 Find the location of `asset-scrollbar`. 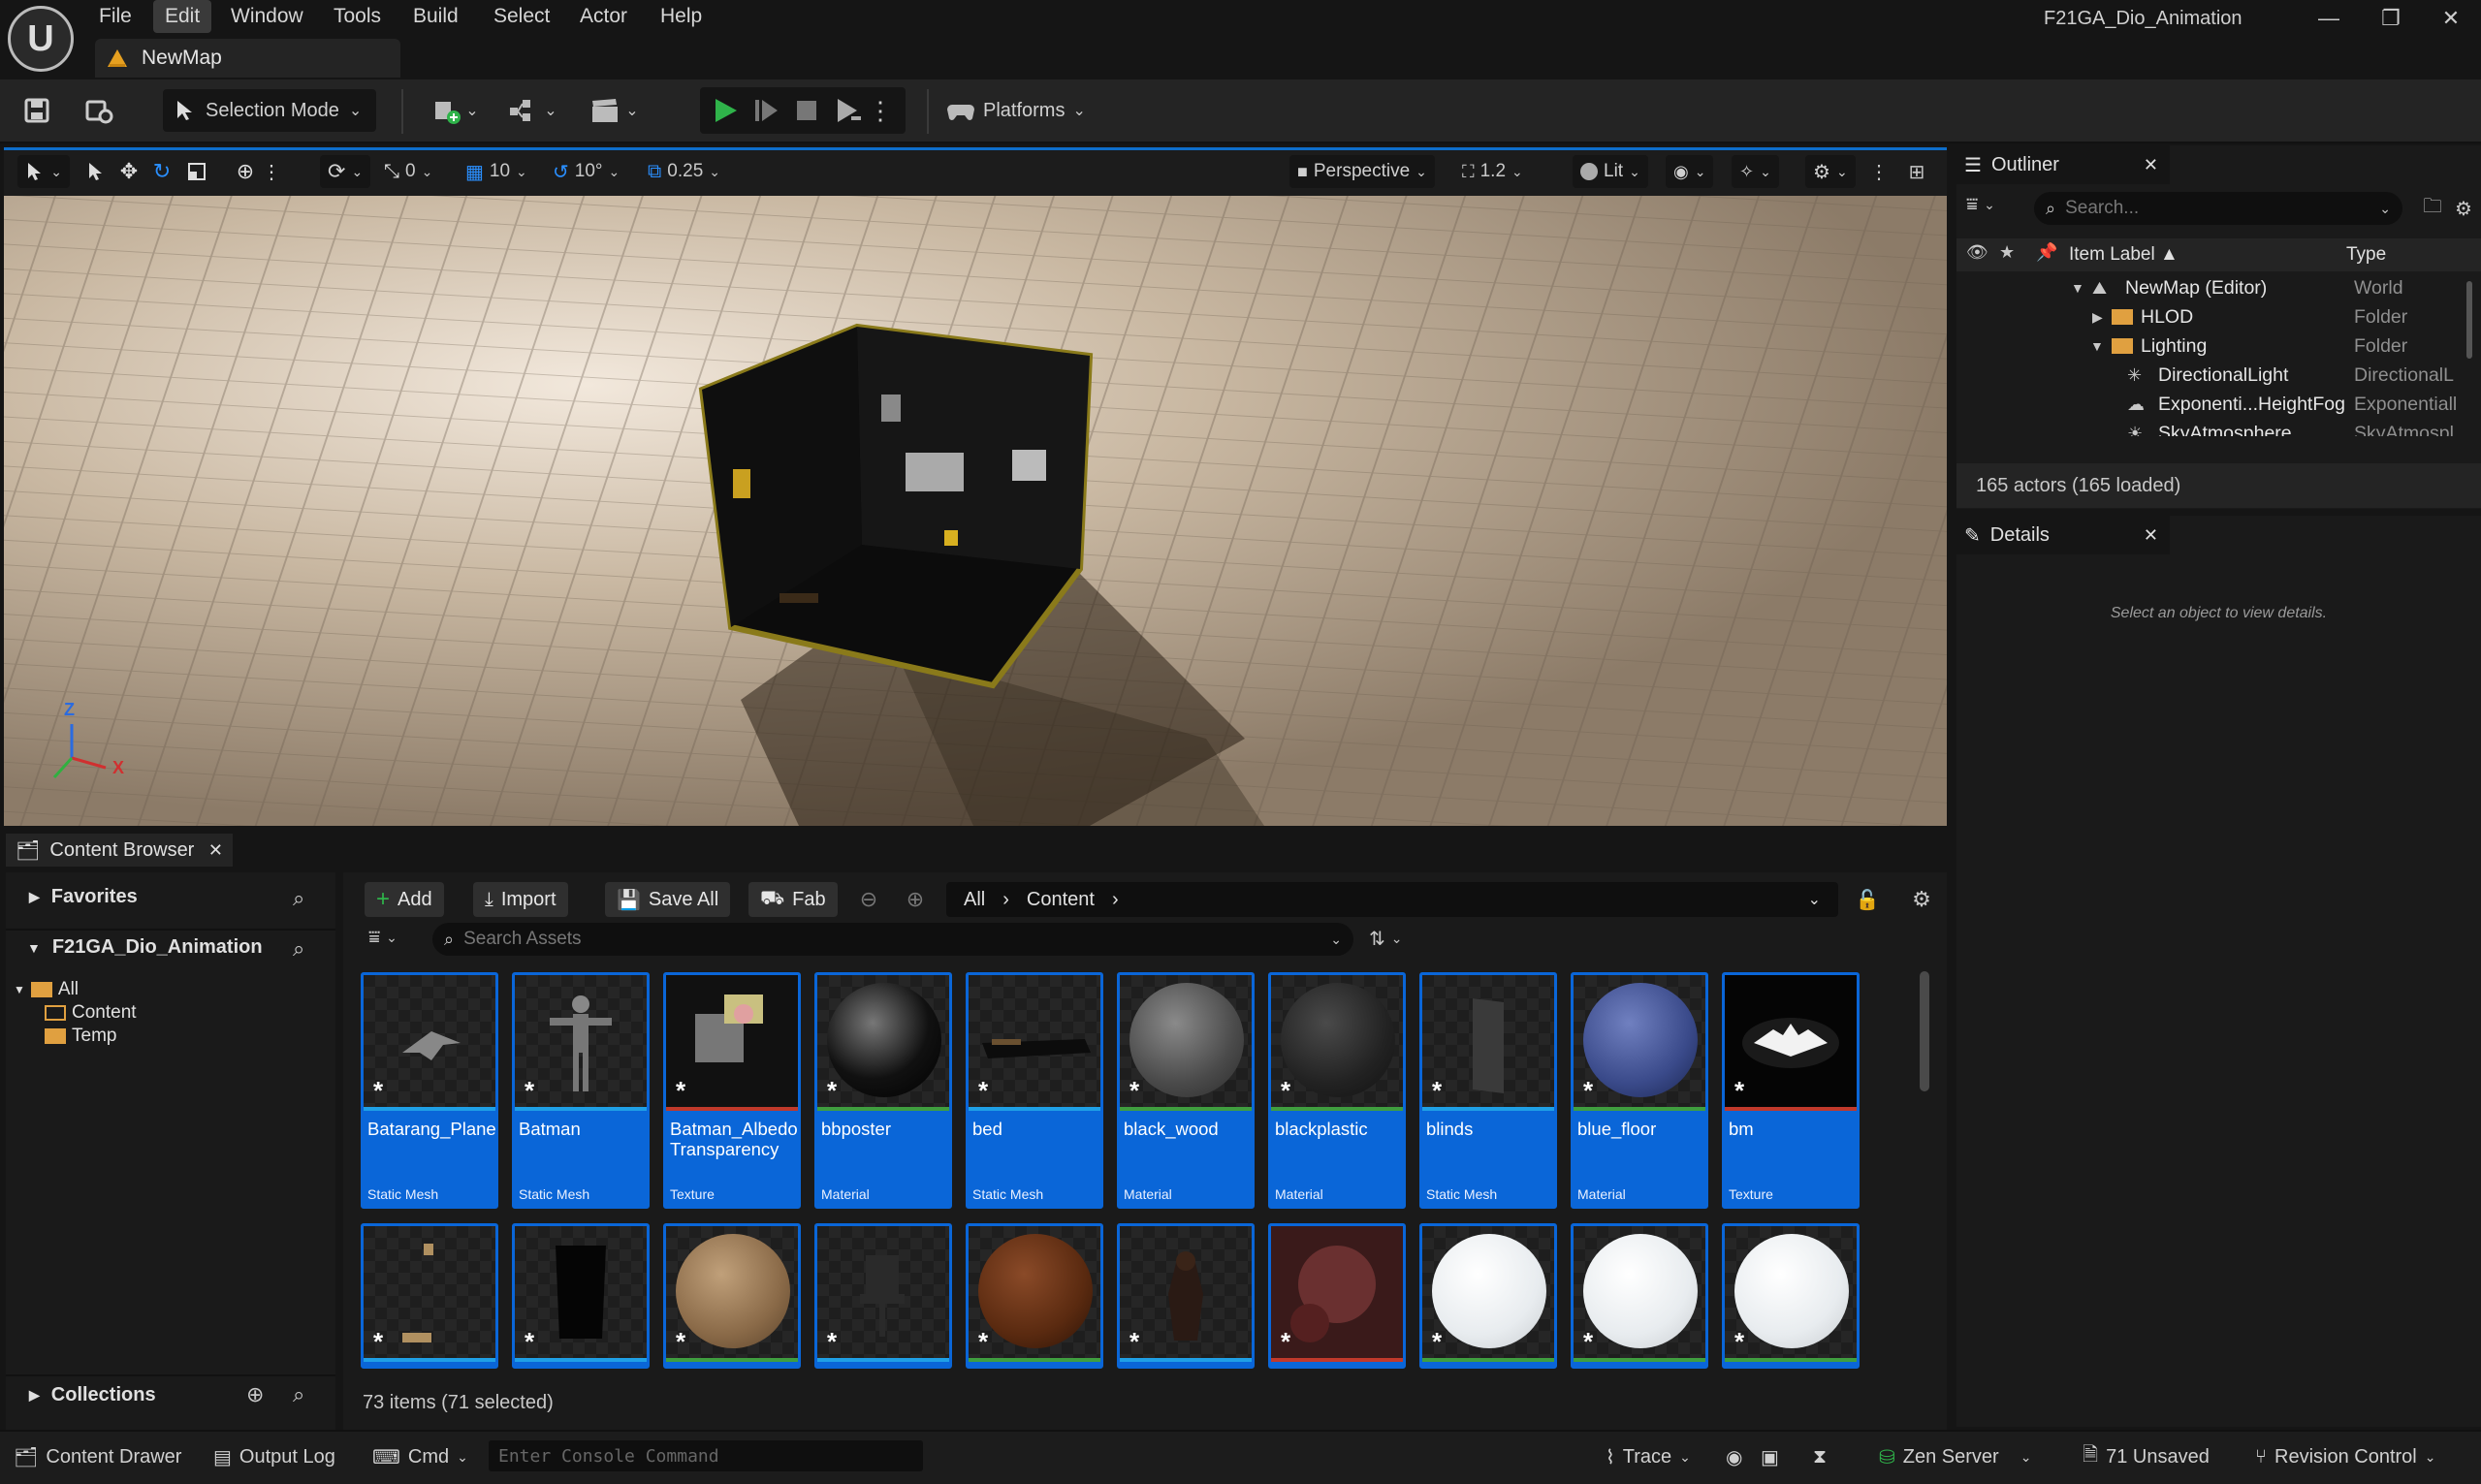

asset-scrollbar is located at coordinates (1924, 1031).